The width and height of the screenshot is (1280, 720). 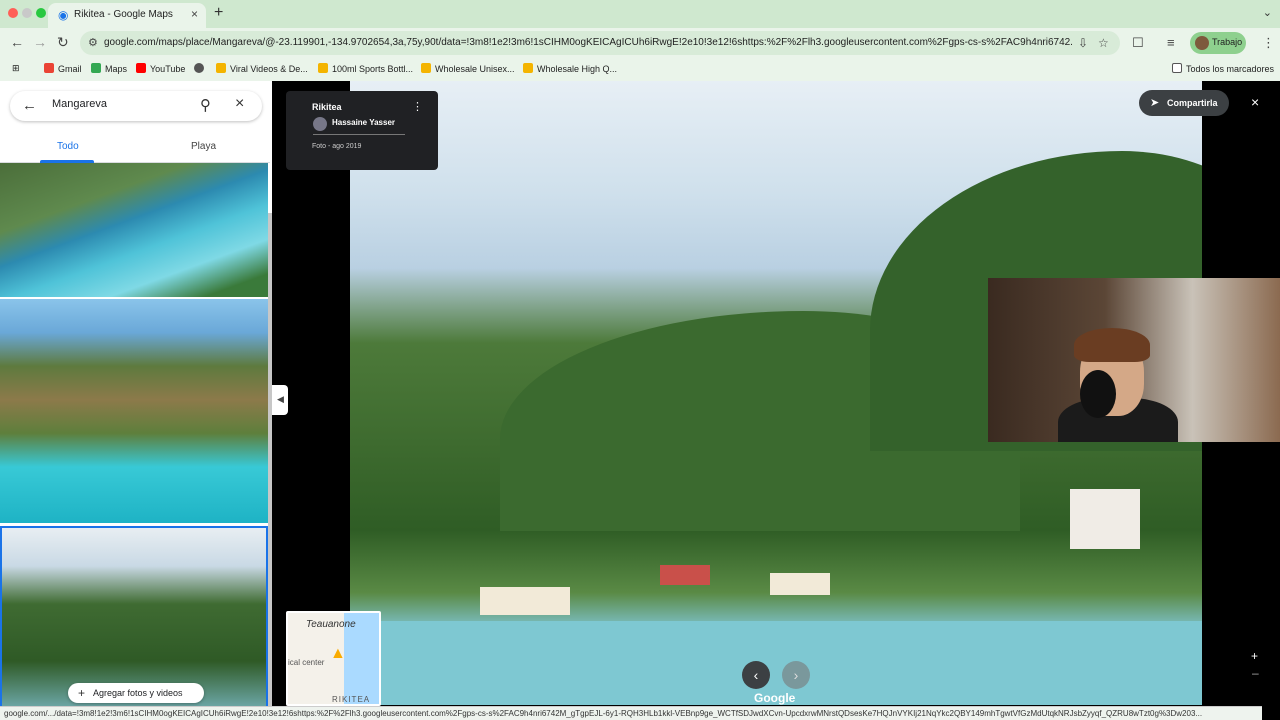 What do you see at coordinates (640, 14) in the screenshot?
I see `tab-strip: ◉ Rikitea - Google Maps × + ⌄` at bounding box center [640, 14].